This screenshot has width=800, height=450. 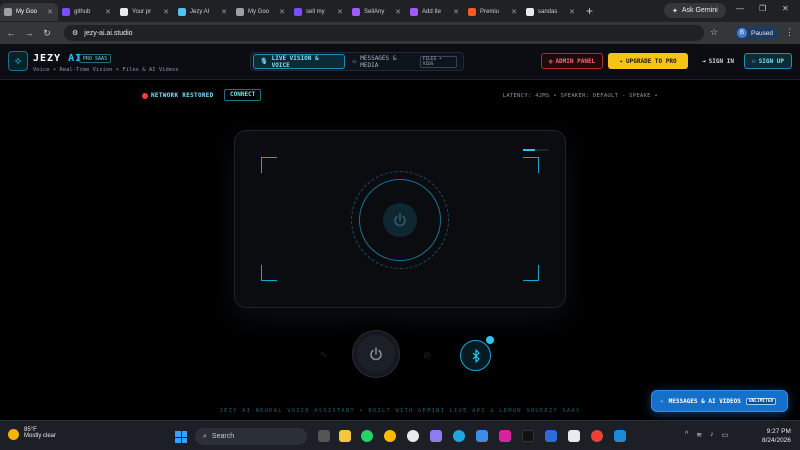 What do you see at coordinates (695, 10) in the screenshot?
I see `ask-gemini-button: ✦ Ask Gemini` at bounding box center [695, 10].